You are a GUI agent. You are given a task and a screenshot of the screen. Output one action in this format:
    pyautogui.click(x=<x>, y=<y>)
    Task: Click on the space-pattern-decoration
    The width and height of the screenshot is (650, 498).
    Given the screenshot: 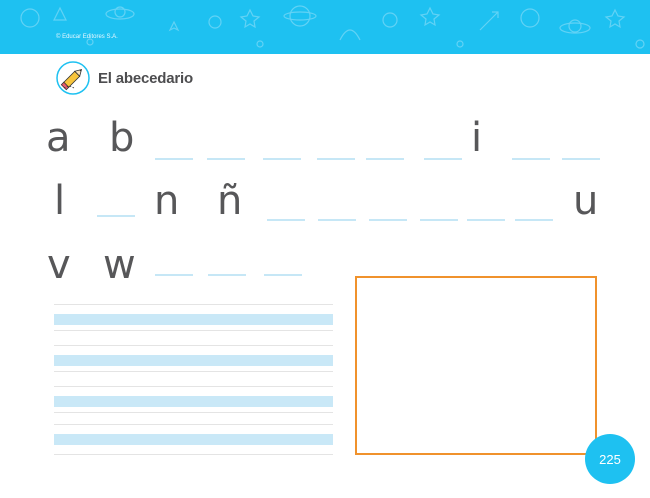 What is the action you would take?
    pyautogui.click(x=332, y=27)
    